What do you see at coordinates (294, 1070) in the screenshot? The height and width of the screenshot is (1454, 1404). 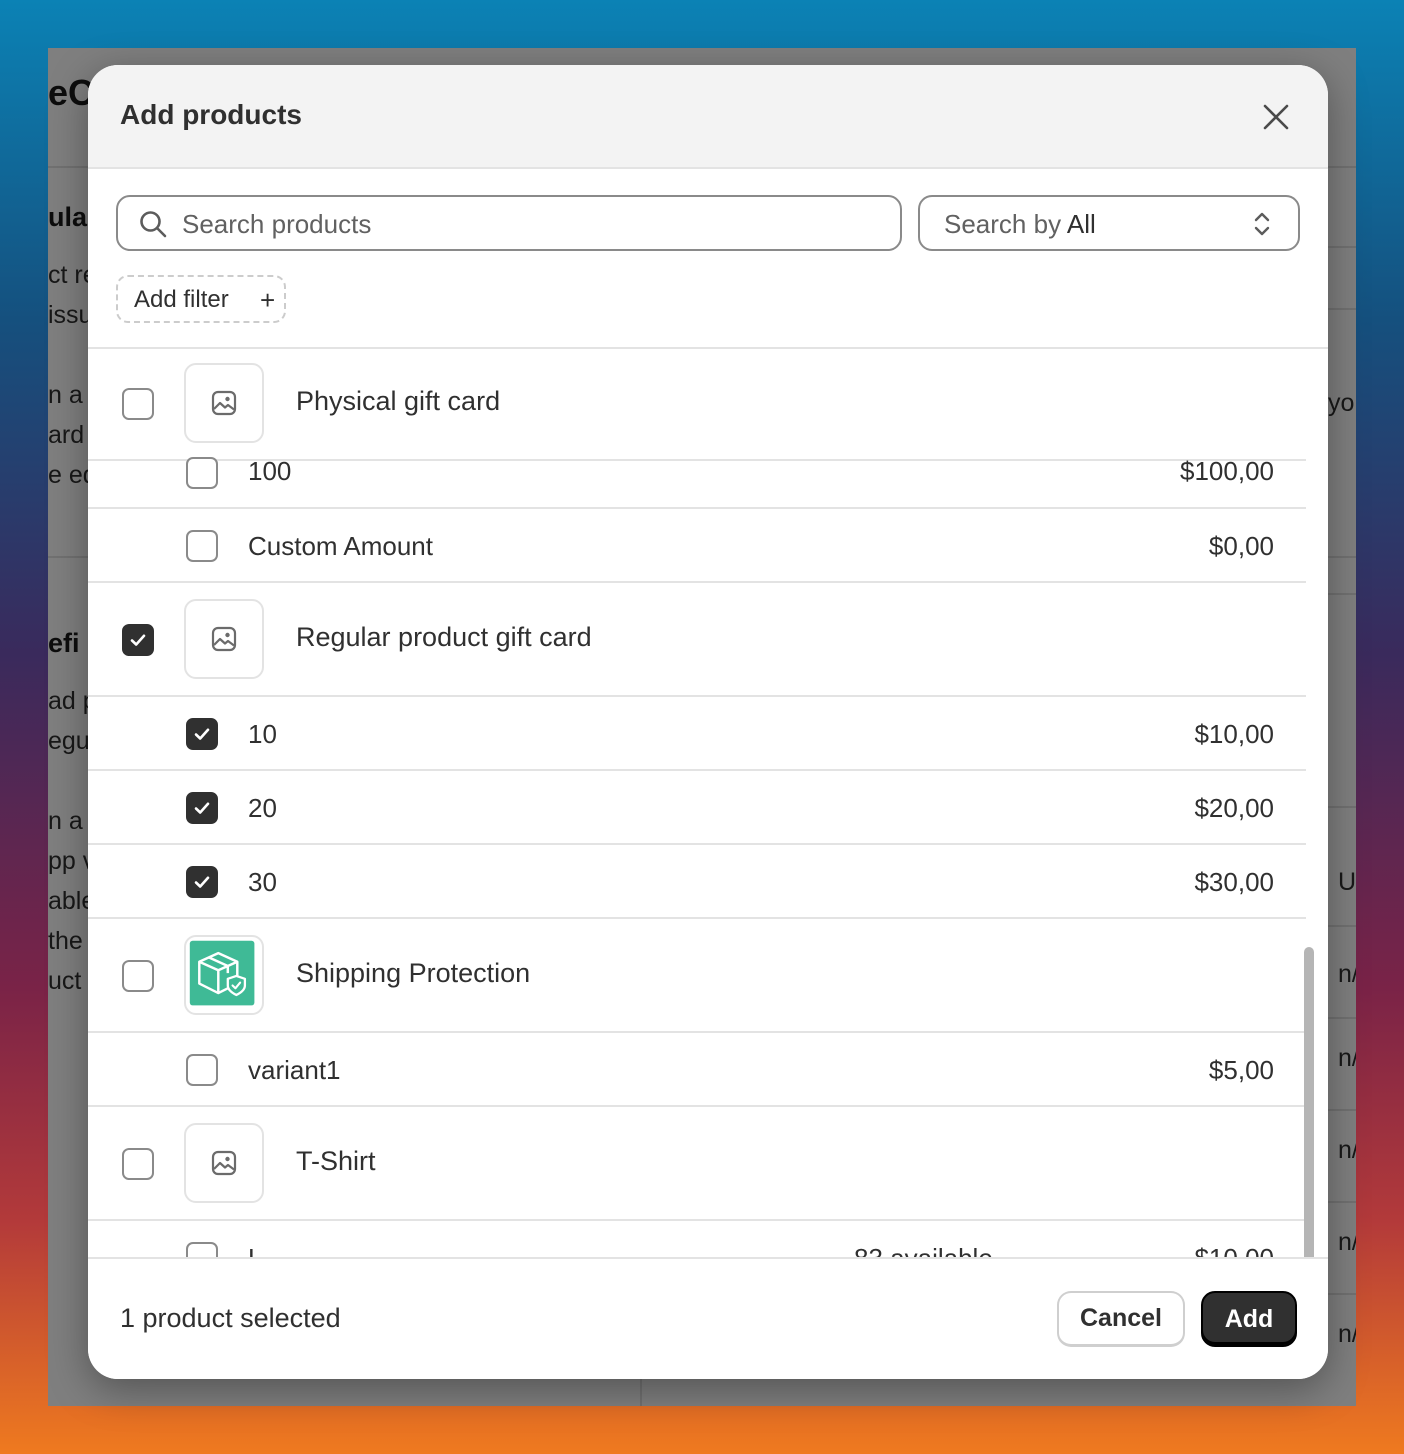 I see `variant-name: variant1` at bounding box center [294, 1070].